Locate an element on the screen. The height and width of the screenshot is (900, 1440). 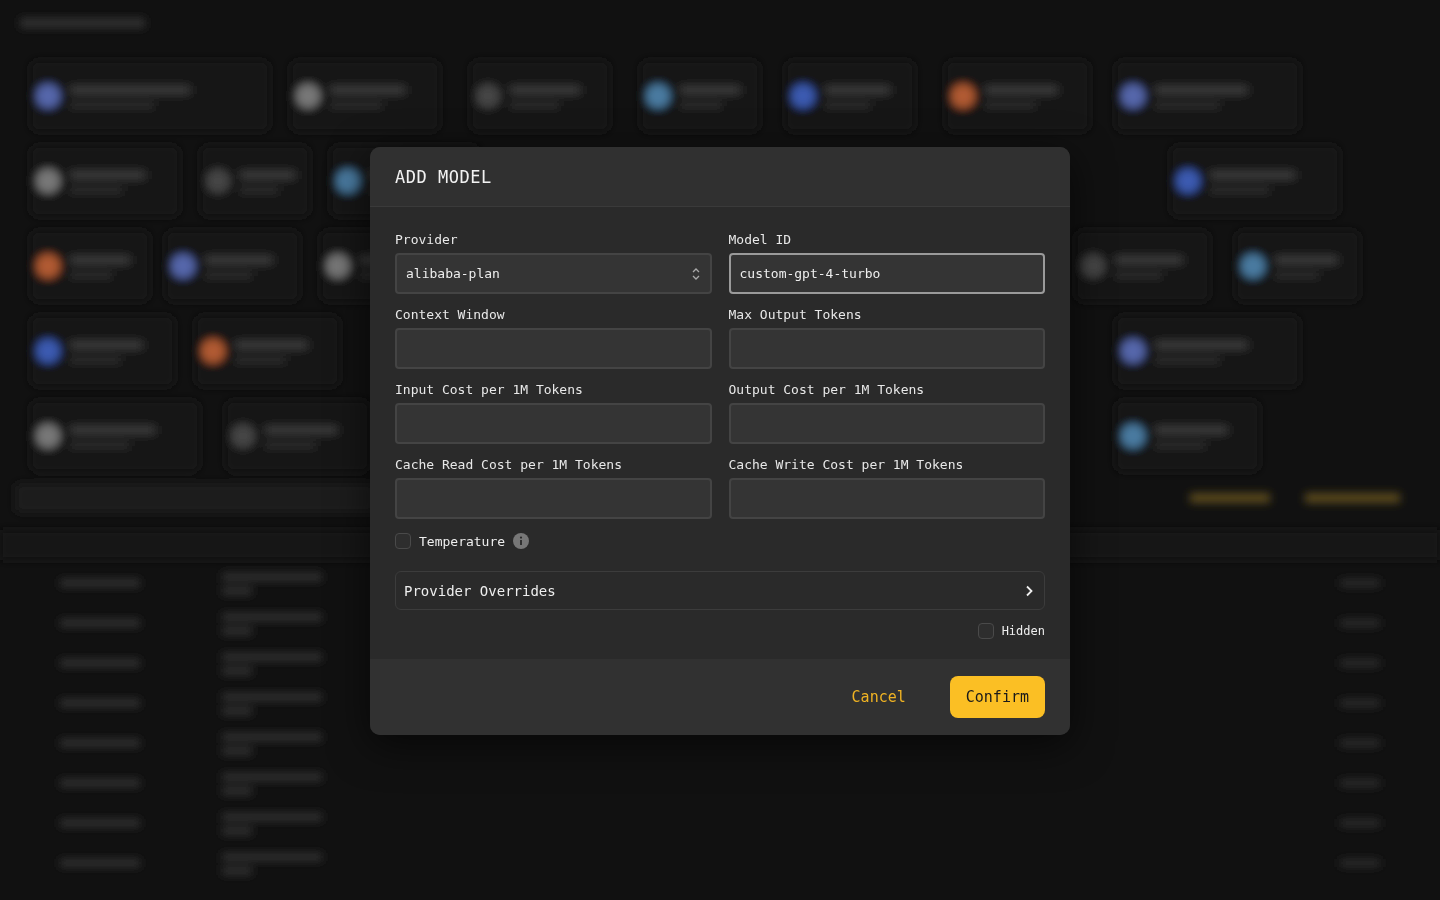
dialog-title: ADD MODEL is located at coordinates (443, 176).